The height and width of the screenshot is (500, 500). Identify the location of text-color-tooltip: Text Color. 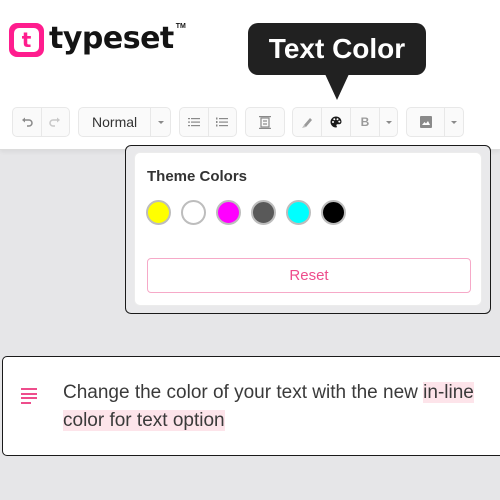
(337, 61).